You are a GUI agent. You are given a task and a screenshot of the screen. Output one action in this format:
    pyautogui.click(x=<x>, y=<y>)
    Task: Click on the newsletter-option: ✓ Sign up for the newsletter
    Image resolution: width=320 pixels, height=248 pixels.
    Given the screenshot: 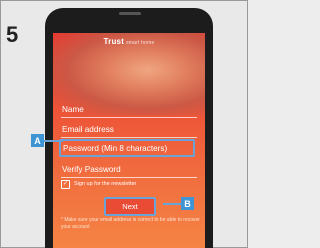 What is the action you would take?
    pyautogui.click(x=98, y=184)
    